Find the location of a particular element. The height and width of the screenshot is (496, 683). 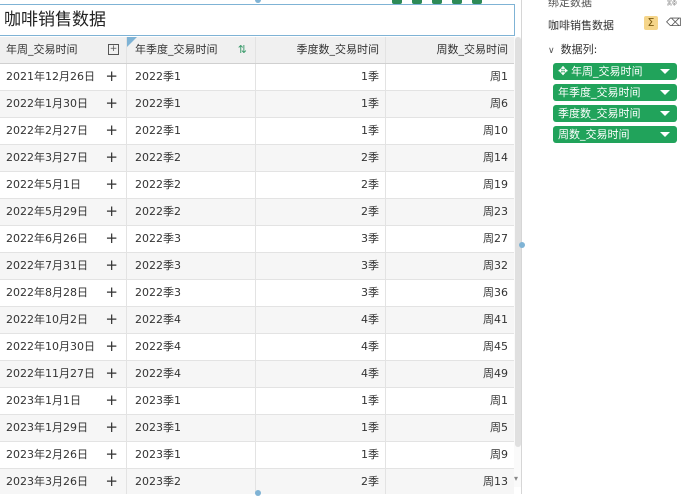

table-row: 2022年10月30日 +2022季4 4季 周45 is located at coordinates (257, 347).